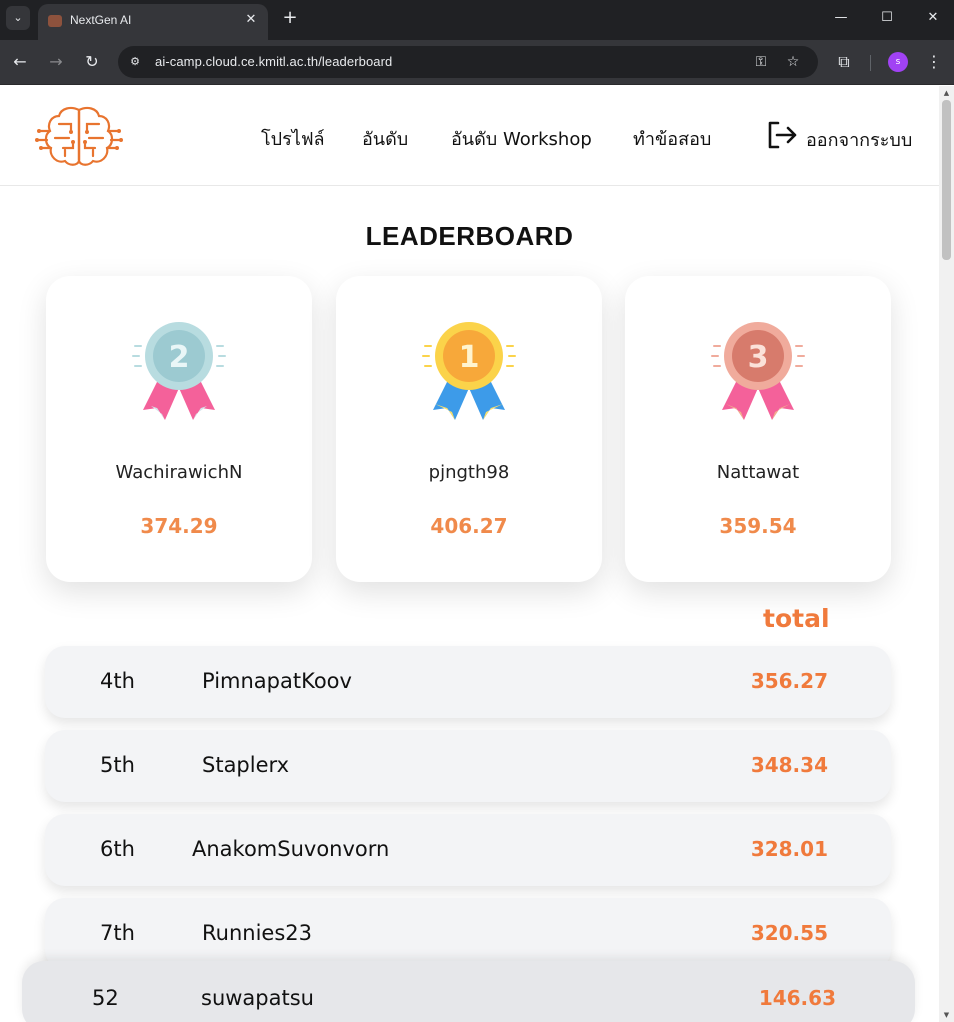 Image resolution: width=954 pixels, height=1022 pixels. I want to click on favicon-icon, so click(55, 21).